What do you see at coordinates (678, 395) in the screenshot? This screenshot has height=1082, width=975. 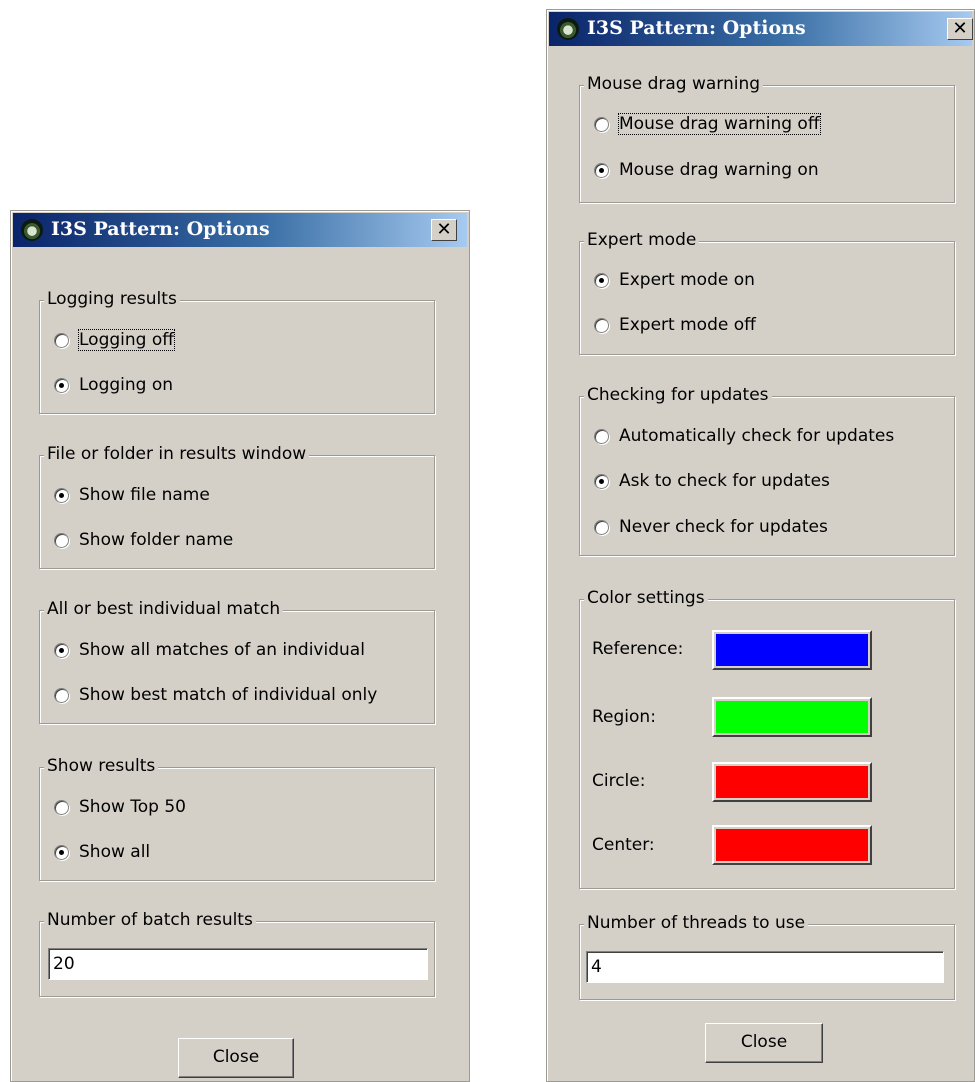 I see `group-title: Checking for updates` at bounding box center [678, 395].